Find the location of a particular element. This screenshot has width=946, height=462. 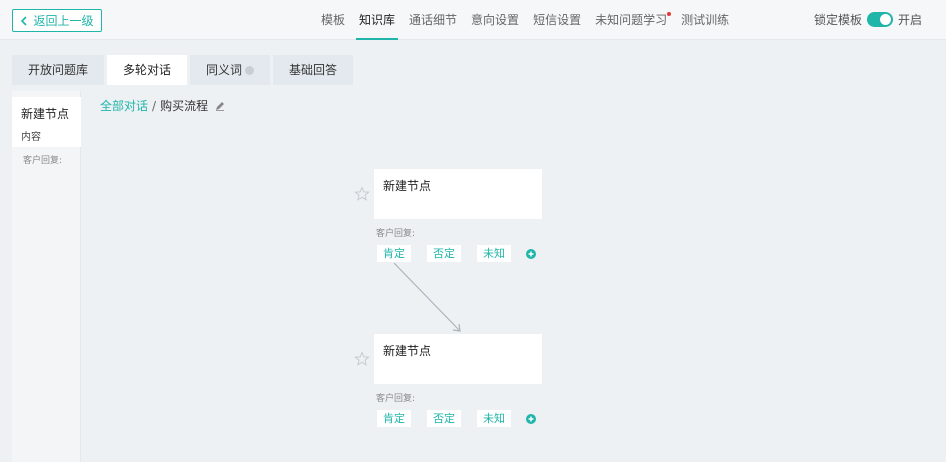

breadcrumb-current: 购买流程 is located at coordinates (184, 106).